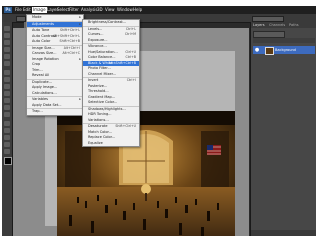 The width and height of the screenshot is (320, 240). I want to click on history-brush-tool-icon, so click(7, 93).